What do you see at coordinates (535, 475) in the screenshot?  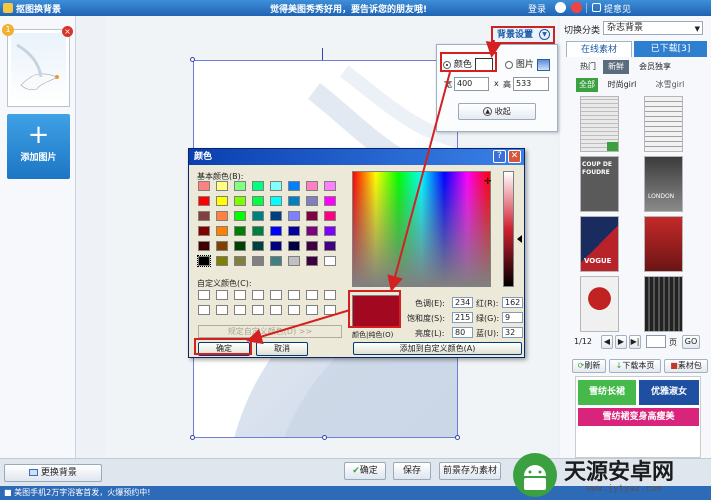 I see `android-logo-icon` at bounding box center [535, 475].